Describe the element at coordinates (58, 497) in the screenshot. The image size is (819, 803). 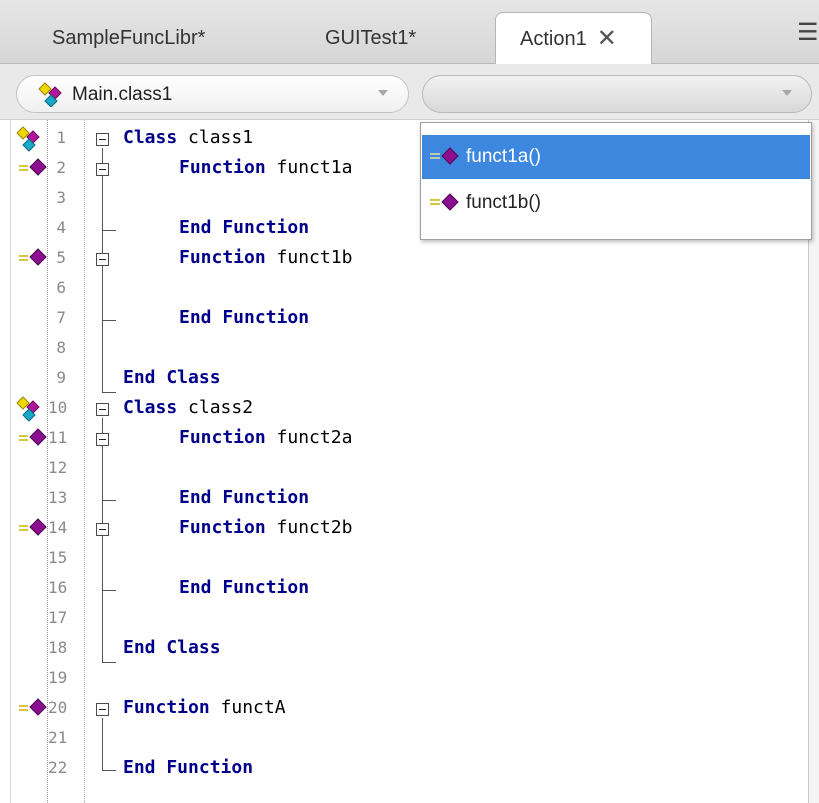
I see `line-number: 13` at that location.